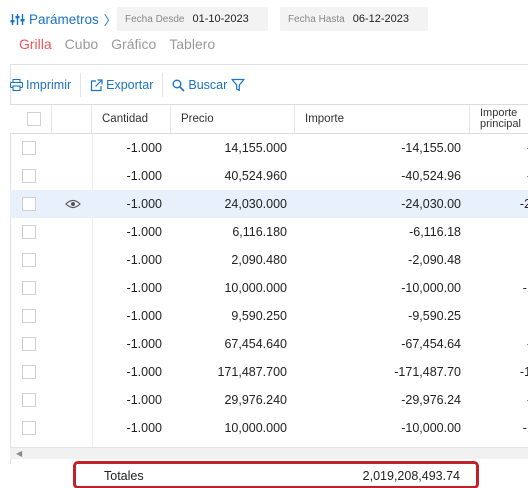  What do you see at coordinates (252, 372) in the screenshot?
I see `cell-precio: 171,487.700` at bounding box center [252, 372].